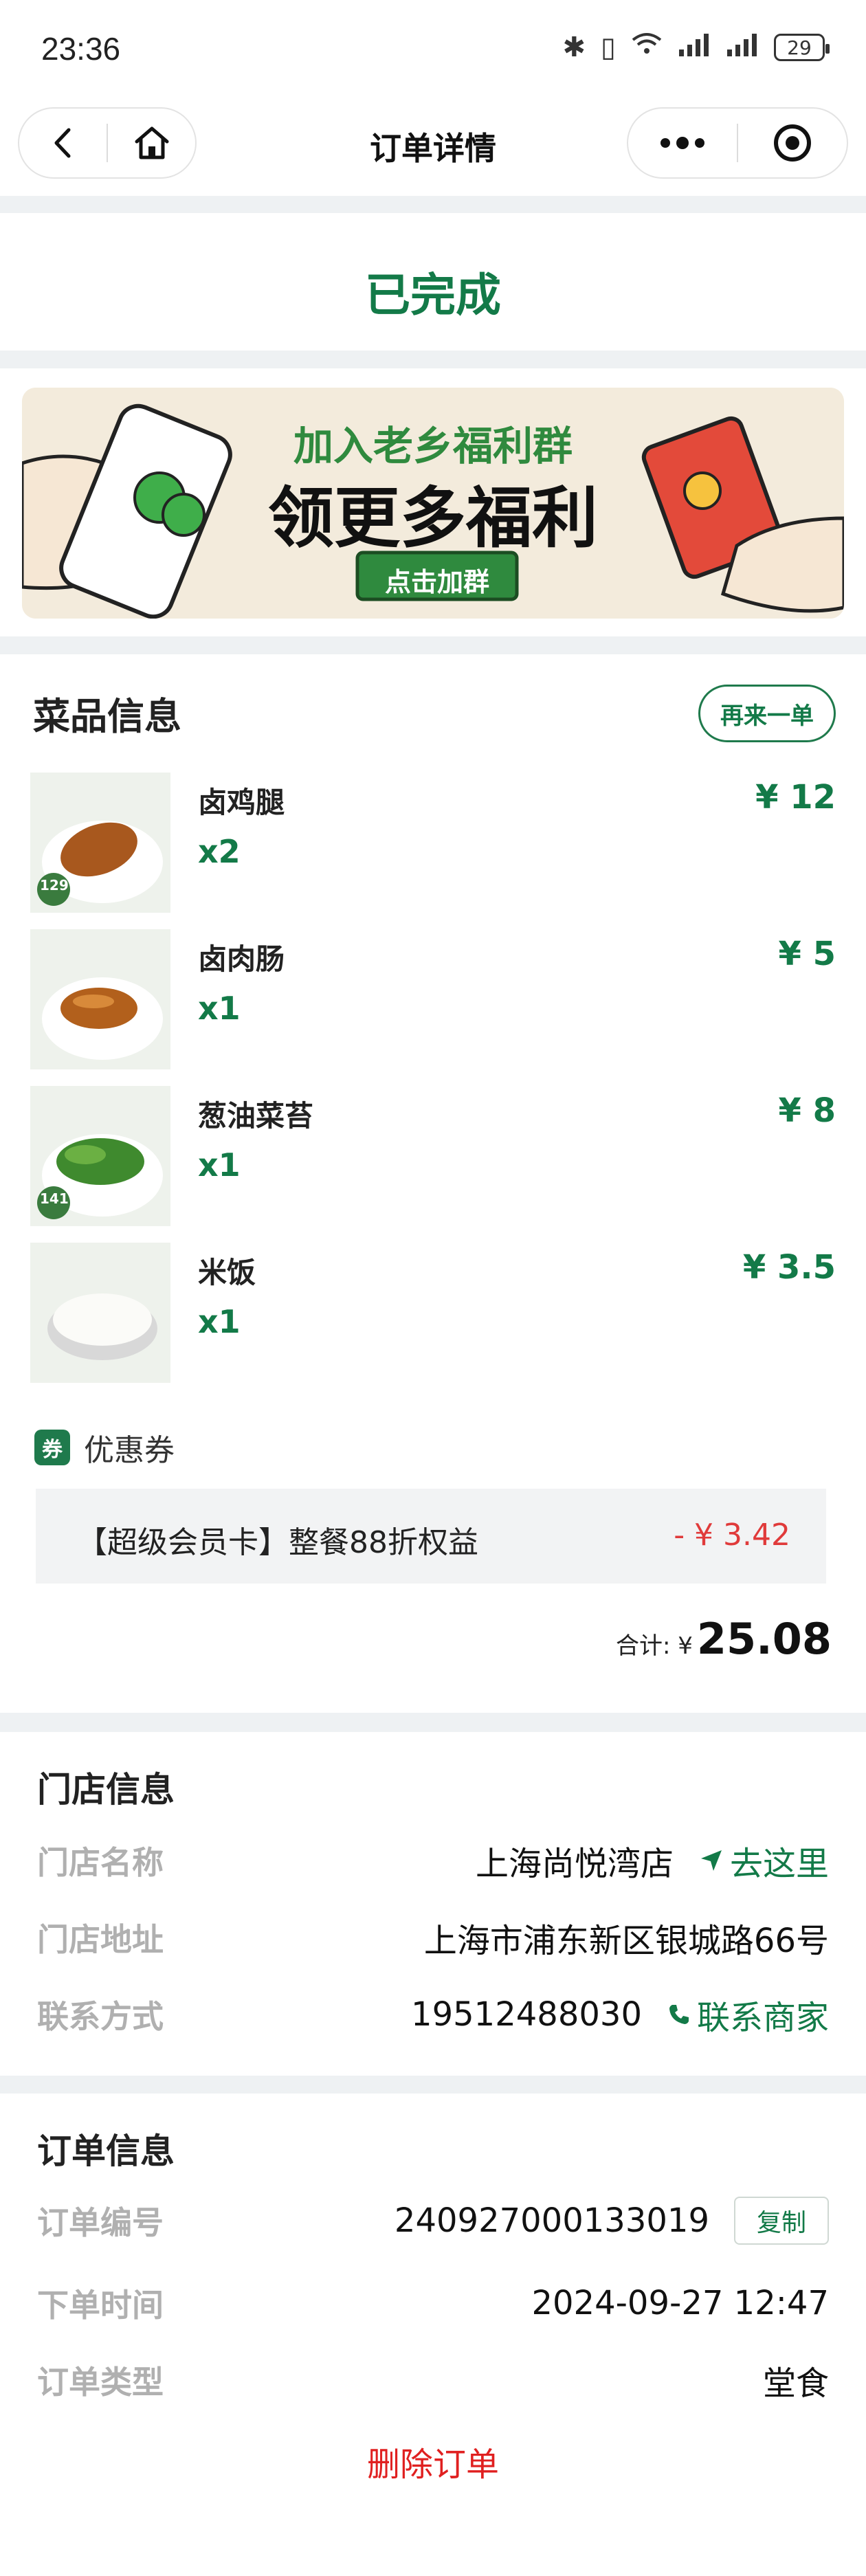 This screenshot has height=2576, width=866. I want to click on dish-name: 米饭, so click(227, 1272).